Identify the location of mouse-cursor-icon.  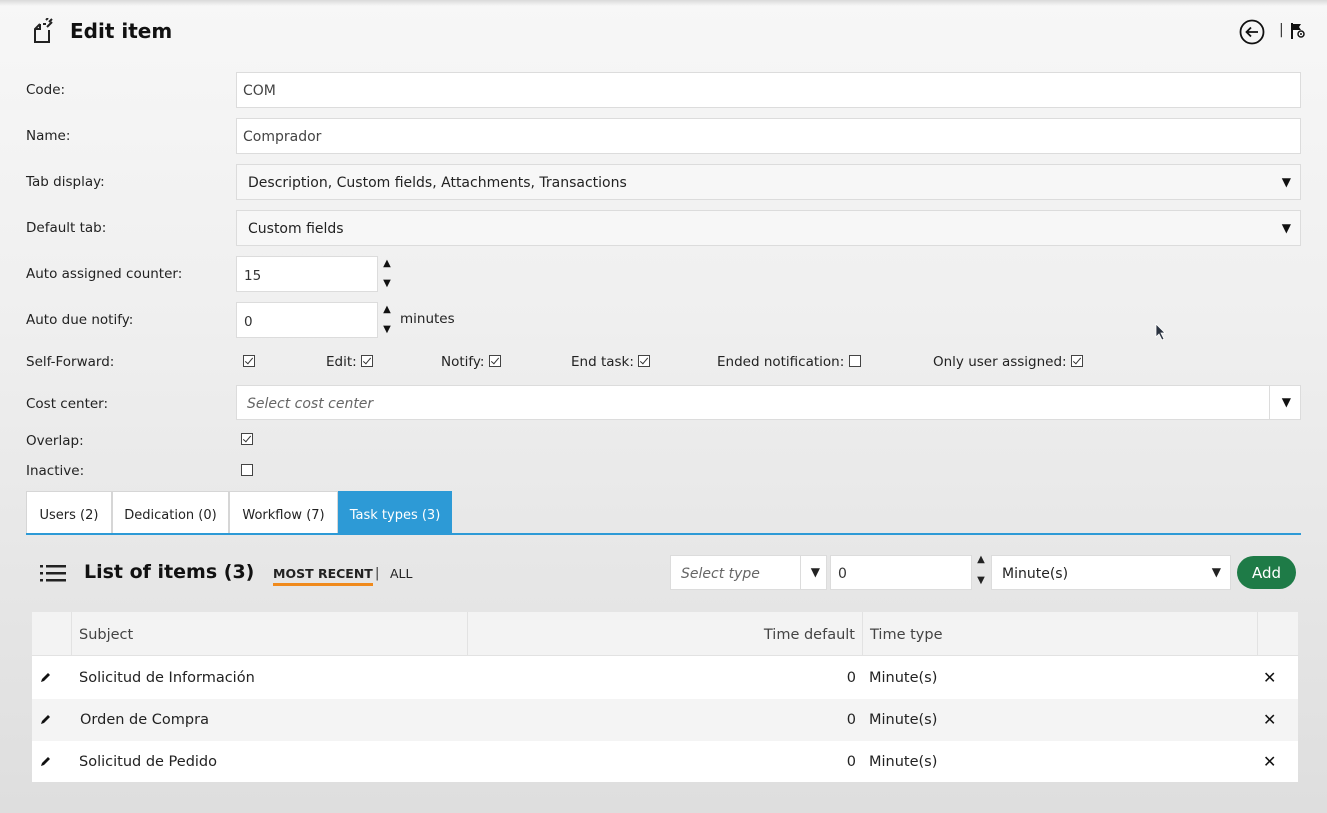
(1160, 332).